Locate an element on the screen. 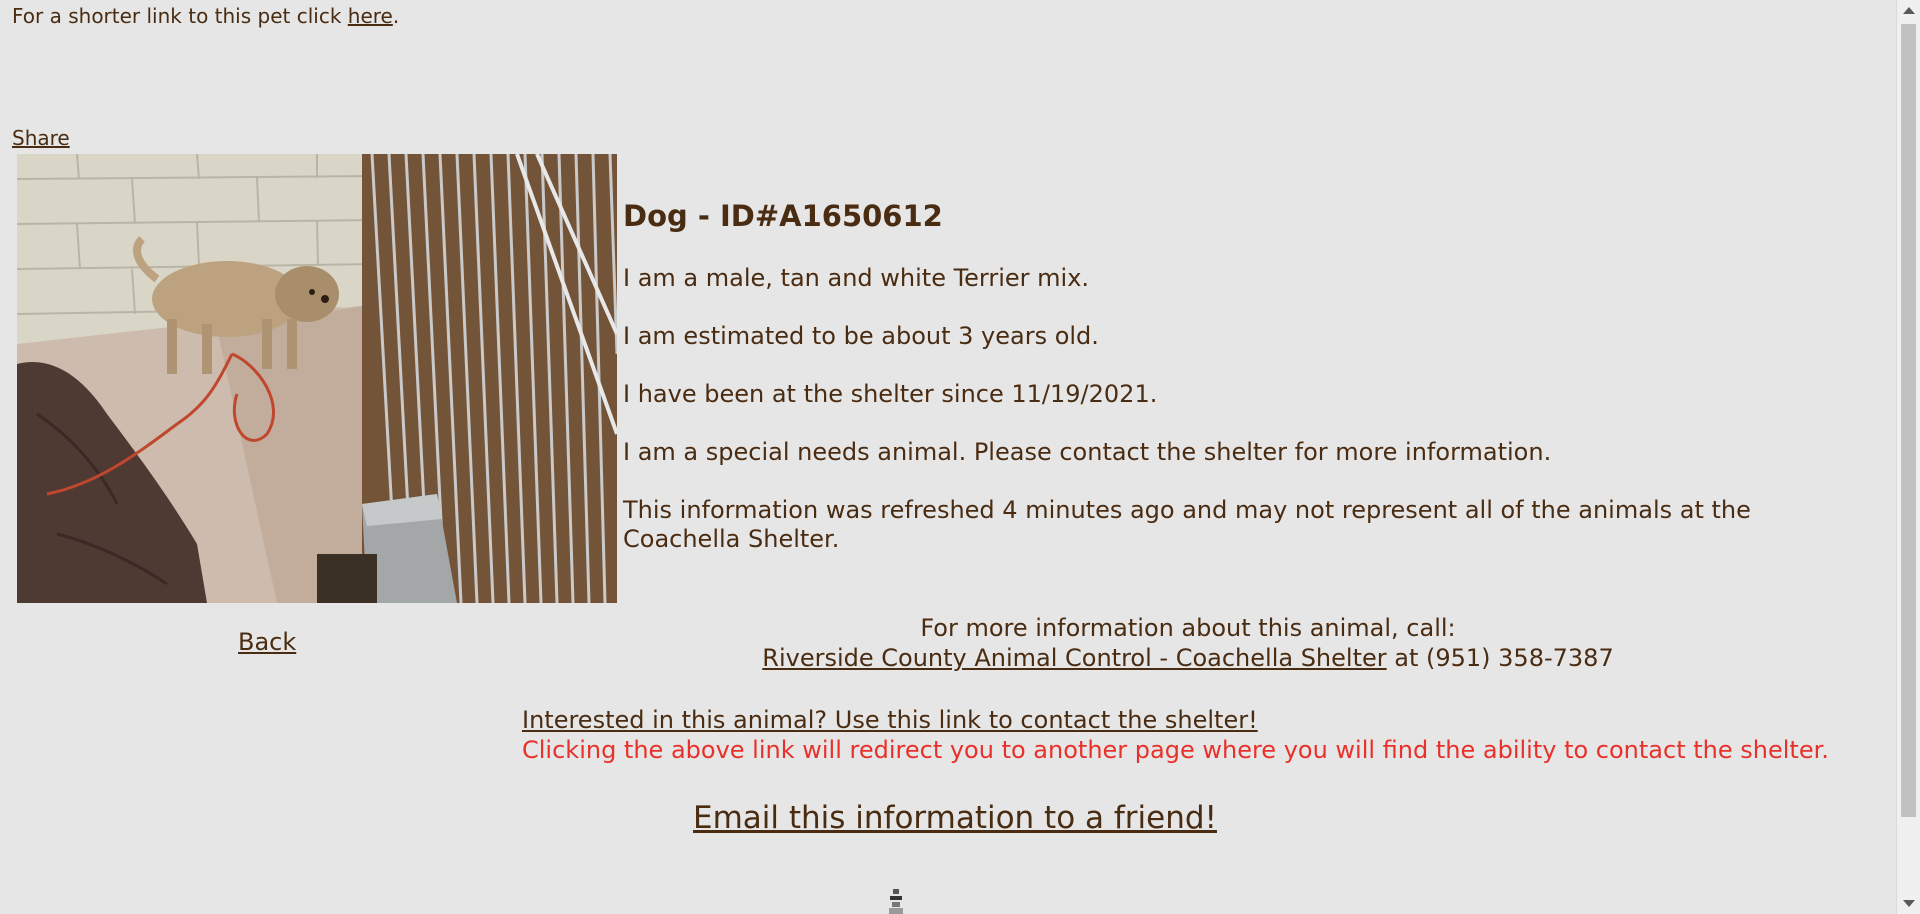 This screenshot has height=914, width=1920. short-link-prefix: For a shorter link to this pet click is located at coordinates (180, 16).